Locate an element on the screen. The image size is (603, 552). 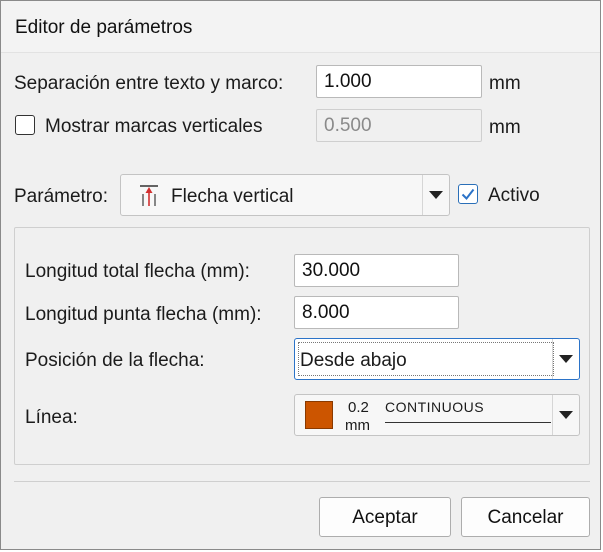
parameter-combo: Flecha vertical is located at coordinates (285, 195).